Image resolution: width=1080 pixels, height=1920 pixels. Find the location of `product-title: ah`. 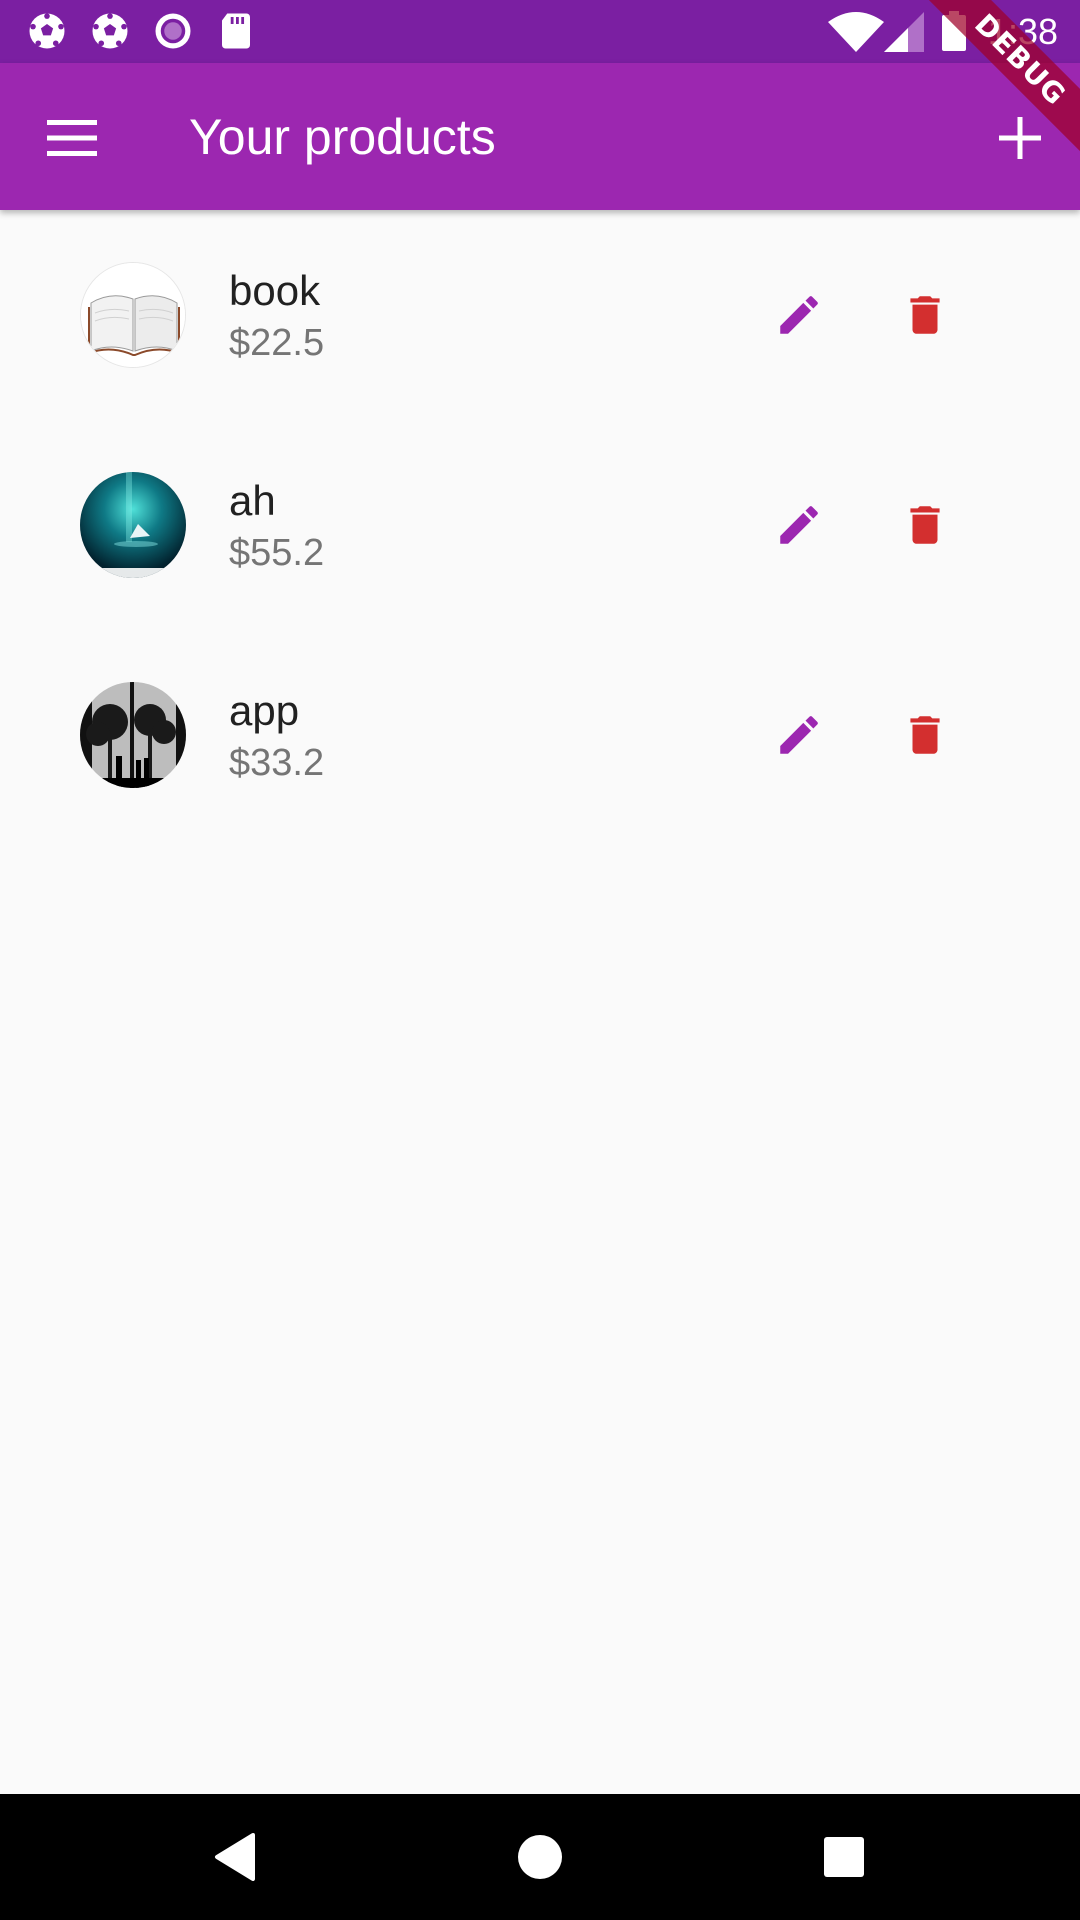

product-title: ah is located at coordinates (252, 500).